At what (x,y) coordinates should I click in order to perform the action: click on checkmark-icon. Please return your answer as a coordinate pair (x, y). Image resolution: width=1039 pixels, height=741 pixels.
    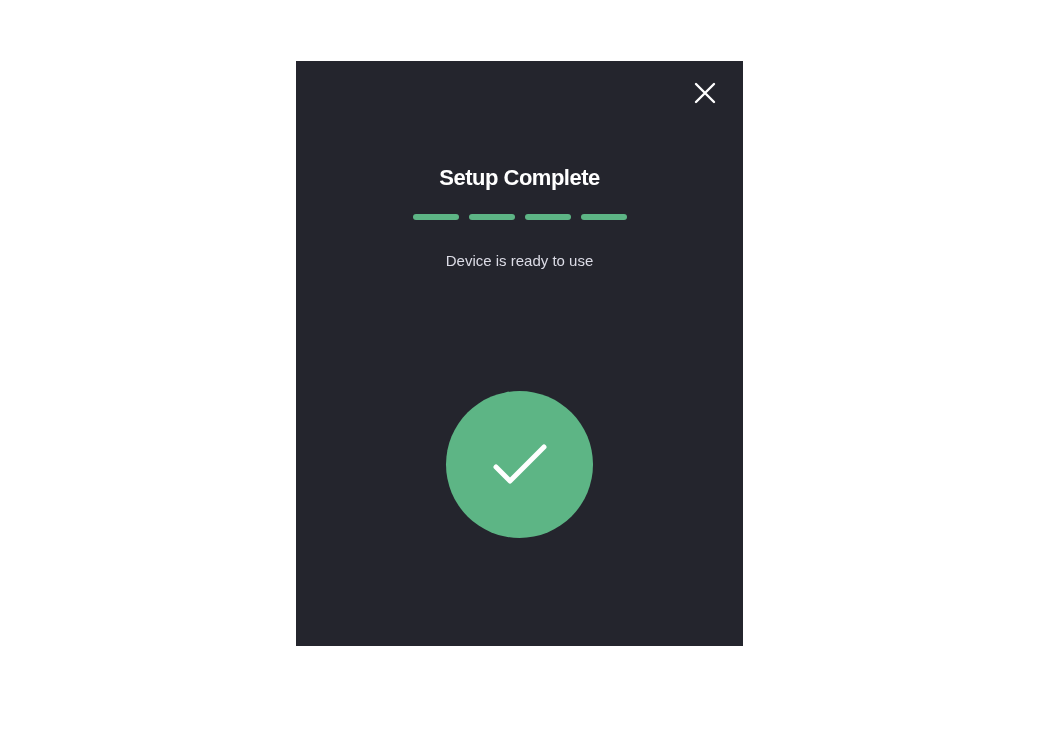
    Looking at the image, I should click on (519, 464).